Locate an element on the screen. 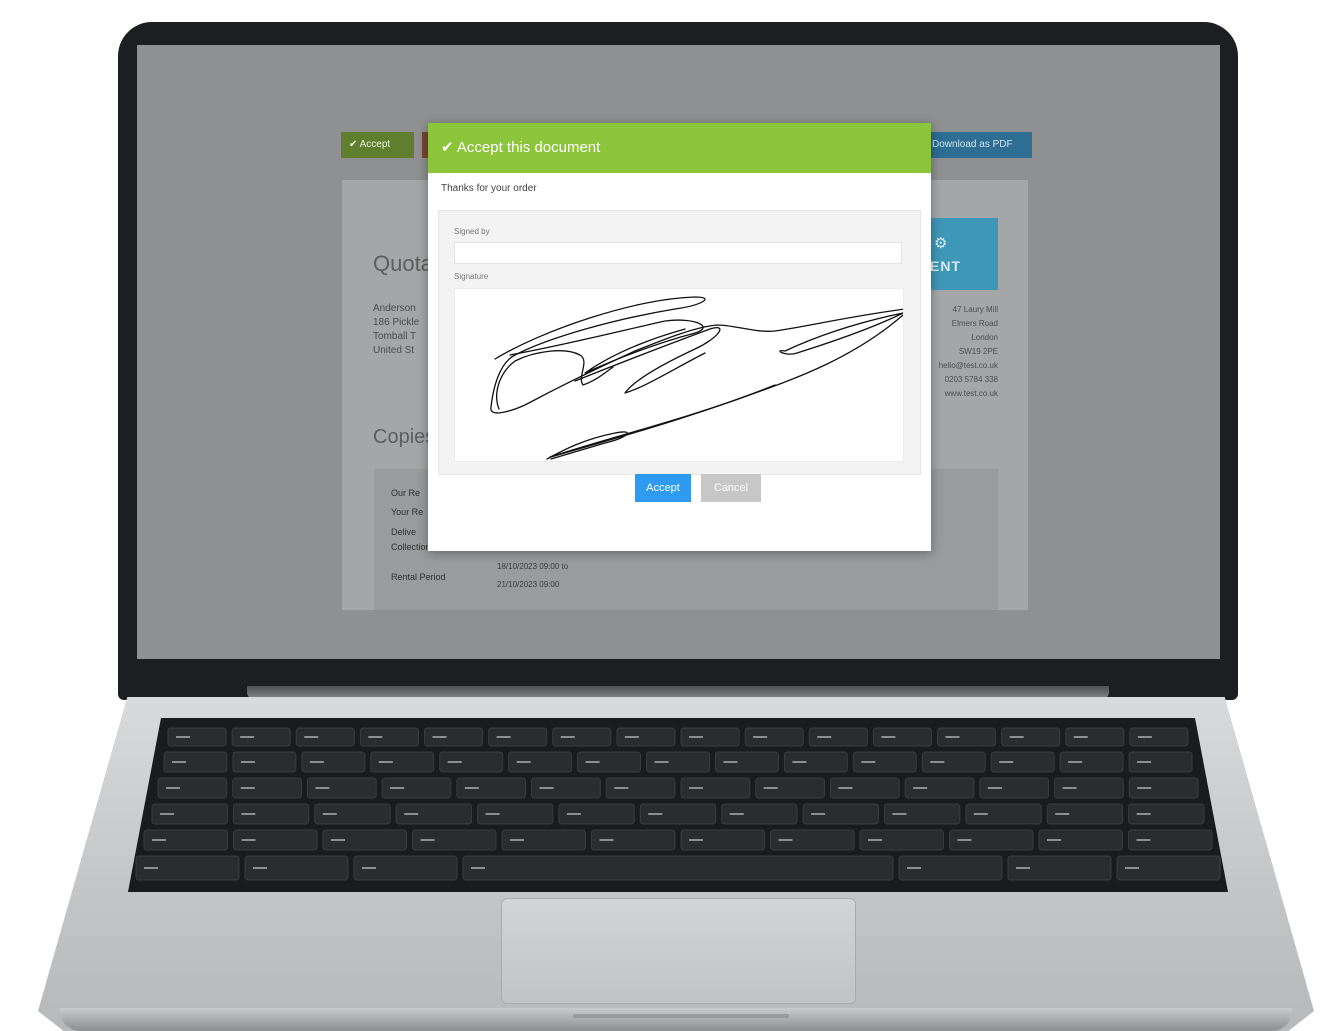 The image size is (1327, 1031). cancel-button: Cancel is located at coordinates (731, 488).